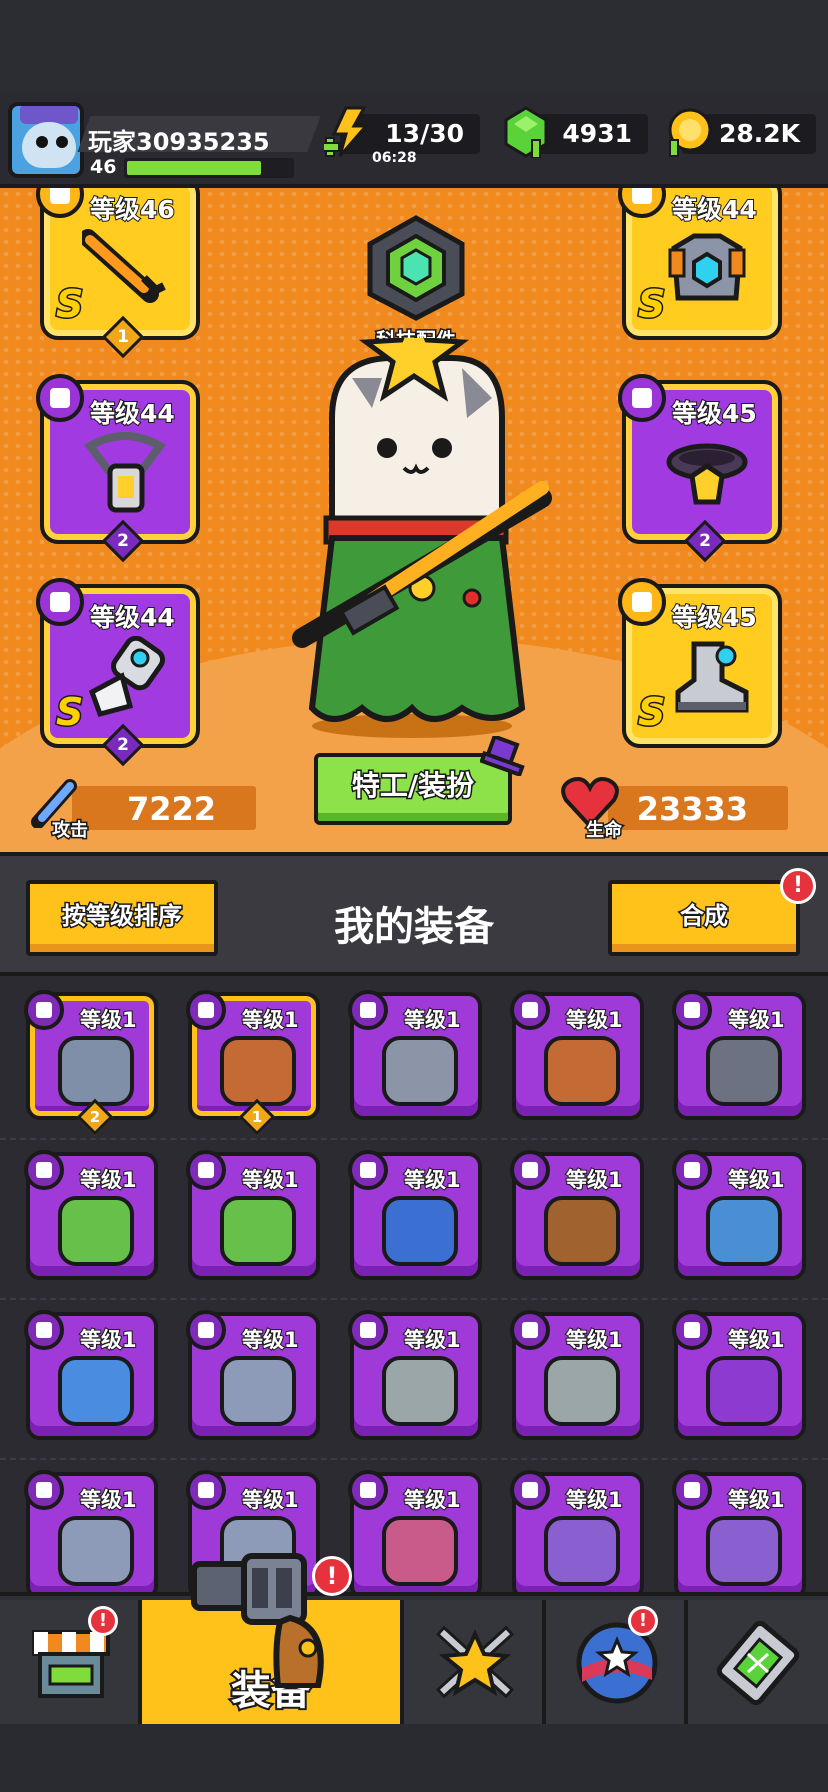 Image resolution: width=828 pixels, height=1792 pixels. What do you see at coordinates (742, 132) in the screenshot?
I see `coin-counter: 28.2K` at bounding box center [742, 132].